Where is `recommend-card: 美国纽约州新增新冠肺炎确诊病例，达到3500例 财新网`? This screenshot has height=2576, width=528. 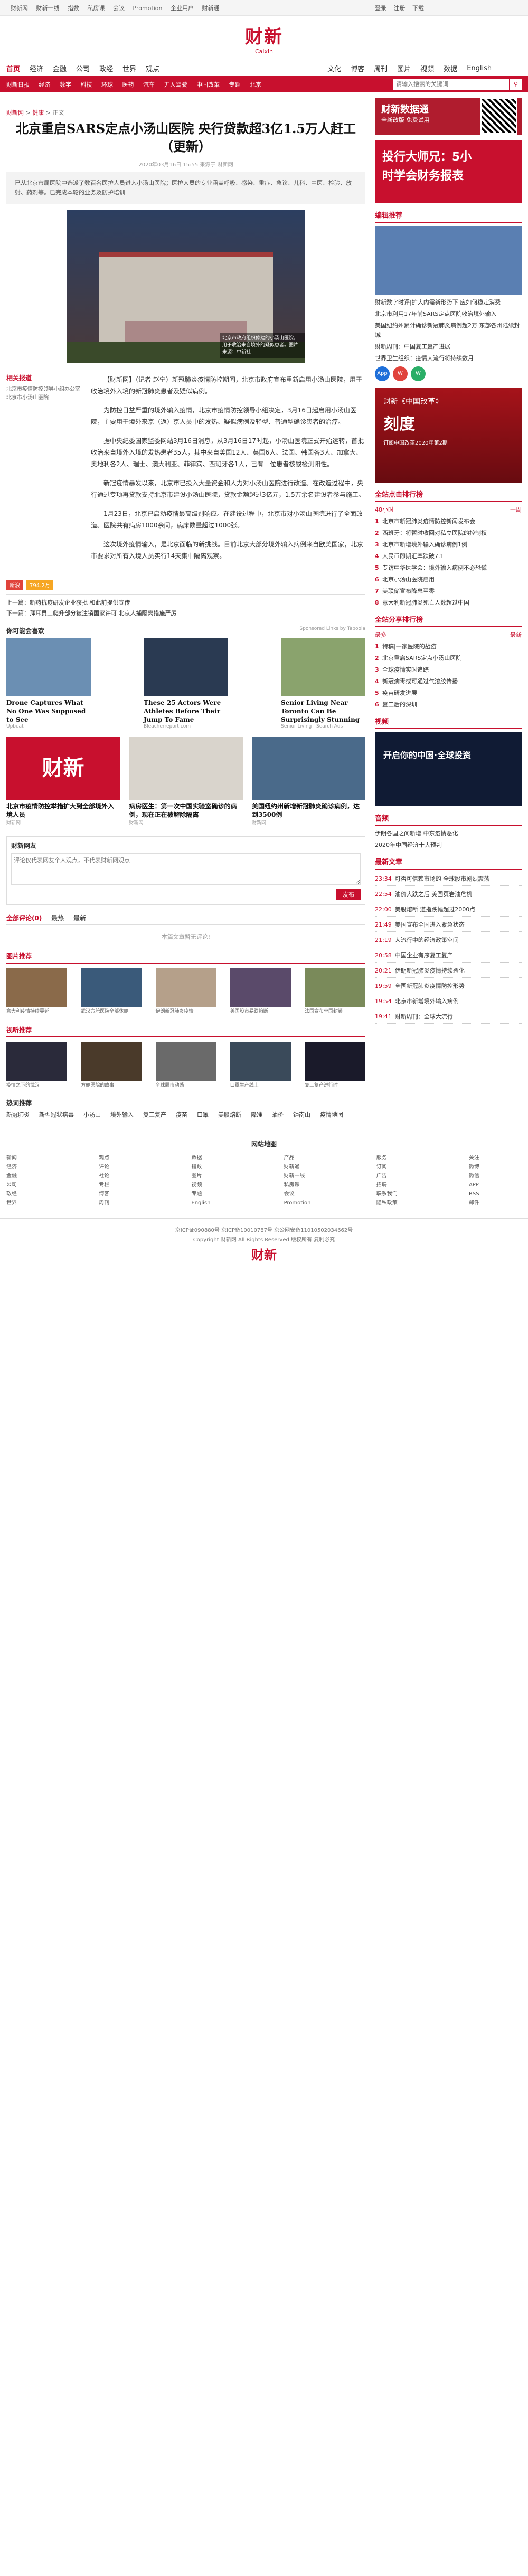 recommend-card: 美国纽约州新增新冠肺炎确诊病例，达到3500例 财新网 is located at coordinates (308, 781).